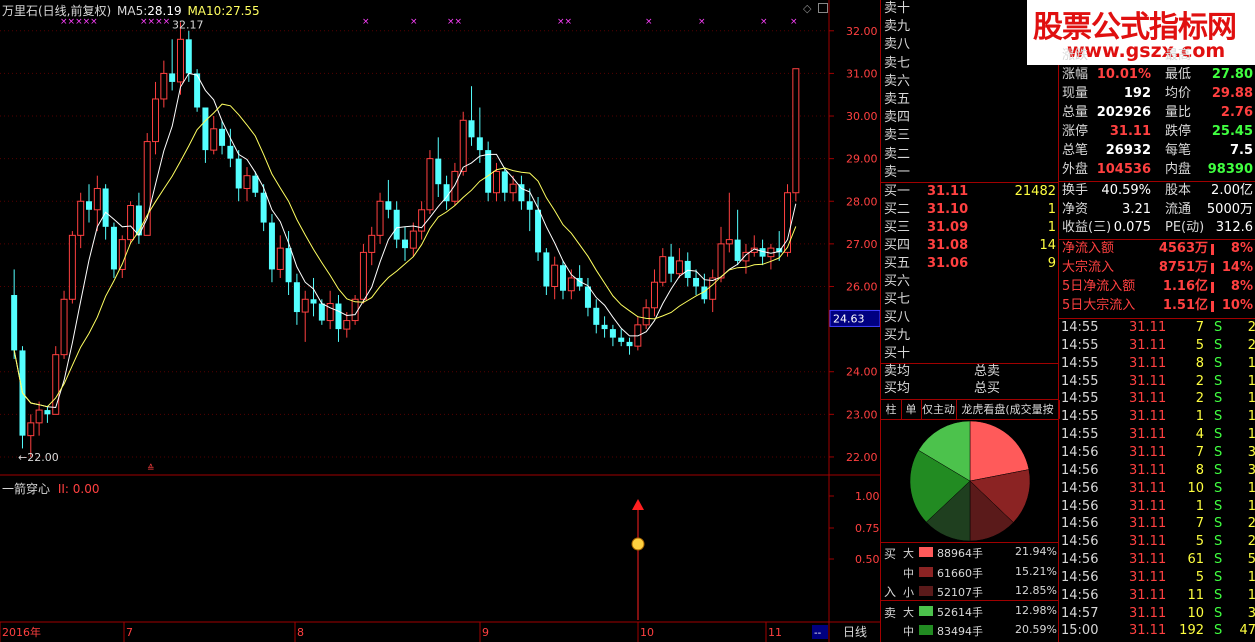  What do you see at coordinates (911, 409) in the screenshot?
I see `tab-1: 单` at bounding box center [911, 409].